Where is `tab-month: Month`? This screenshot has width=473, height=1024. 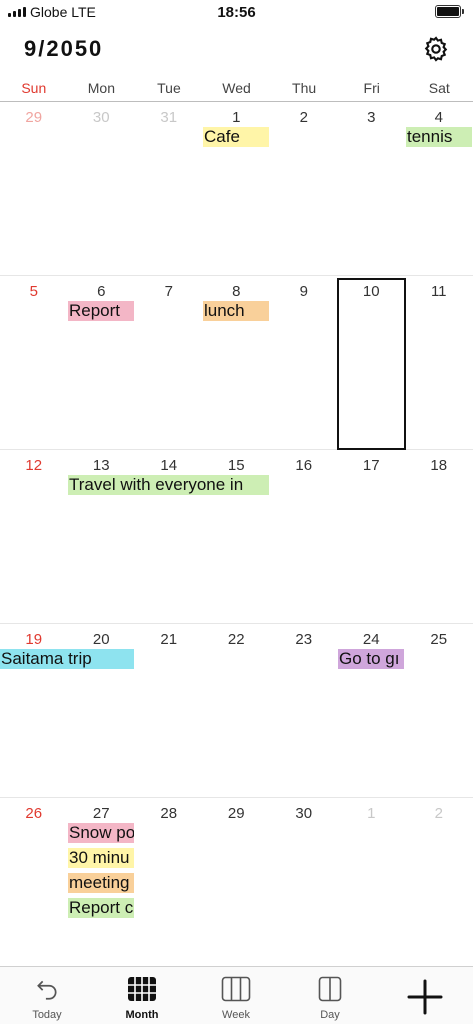
tab-month: Month is located at coordinates (142, 998).